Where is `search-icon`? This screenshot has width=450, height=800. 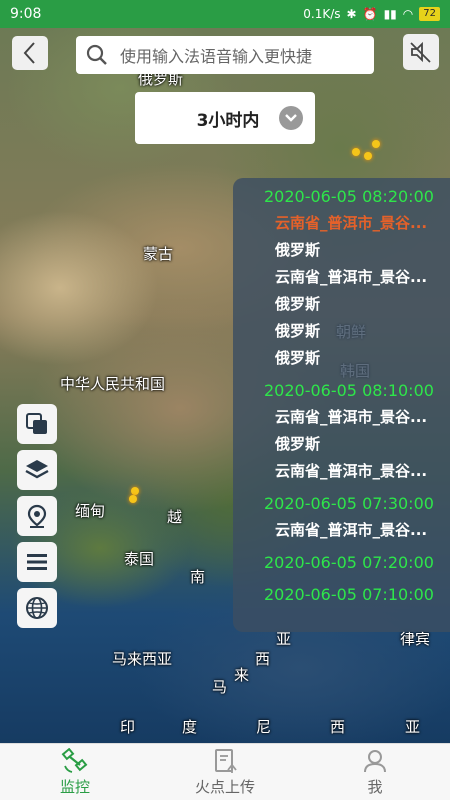
search-icon is located at coordinates (96, 54).